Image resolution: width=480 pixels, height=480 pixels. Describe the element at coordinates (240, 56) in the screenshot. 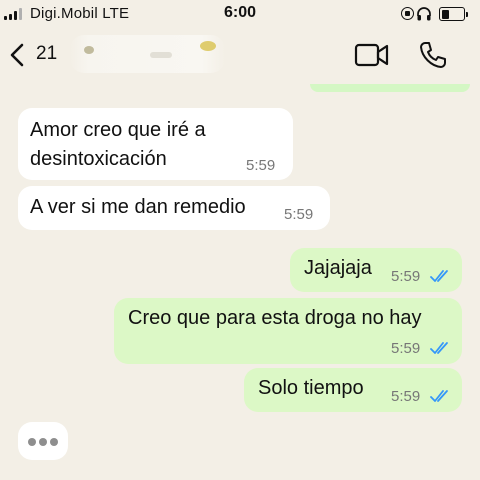

I see `chat-header: 21` at that location.